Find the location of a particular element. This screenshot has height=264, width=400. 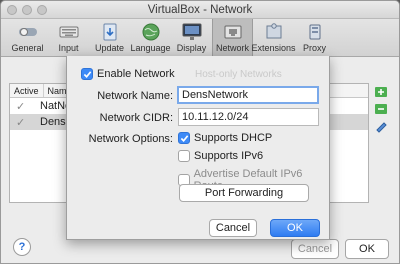

tab-network: Network is located at coordinates (232, 38).